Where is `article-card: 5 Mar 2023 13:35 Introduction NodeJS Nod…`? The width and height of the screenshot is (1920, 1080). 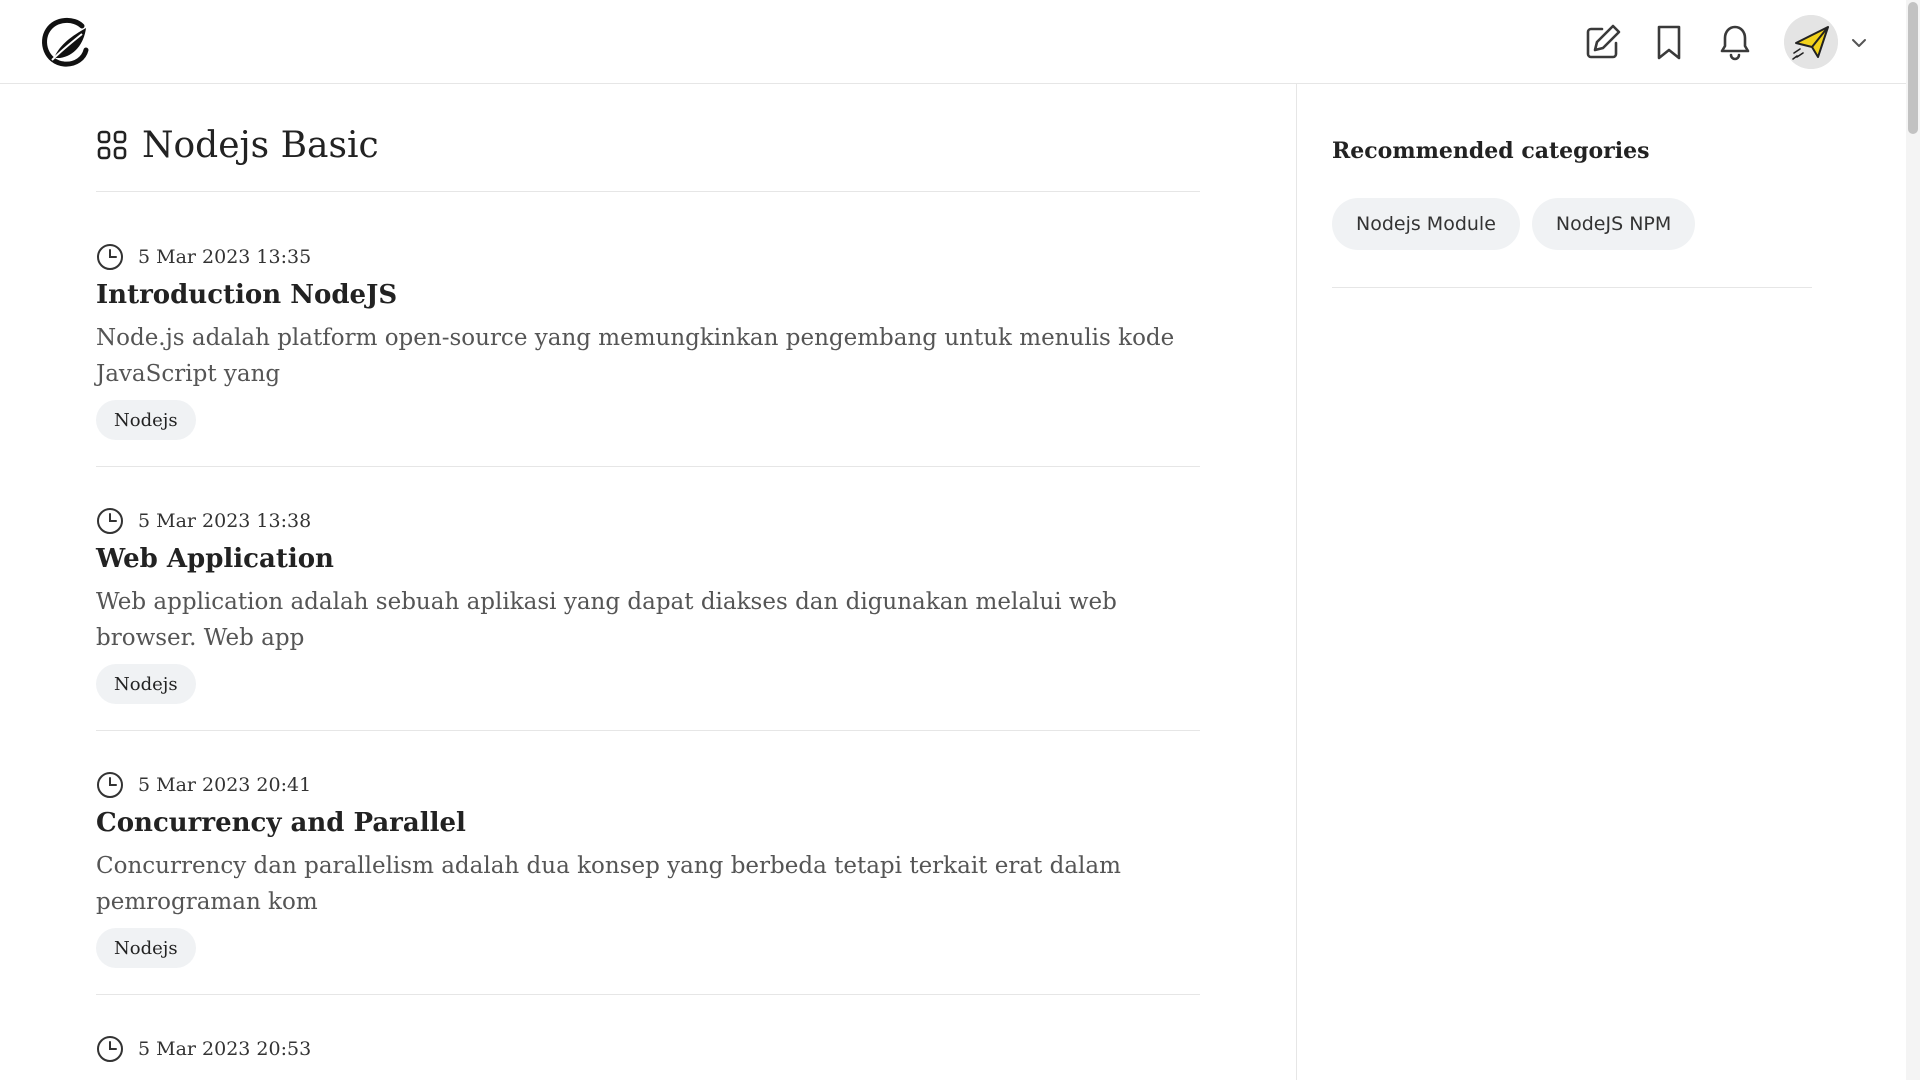 article-card: 5 Mar 2023 13:35 Introduction NodeJS Nod… is located at coordinates (648, 374).